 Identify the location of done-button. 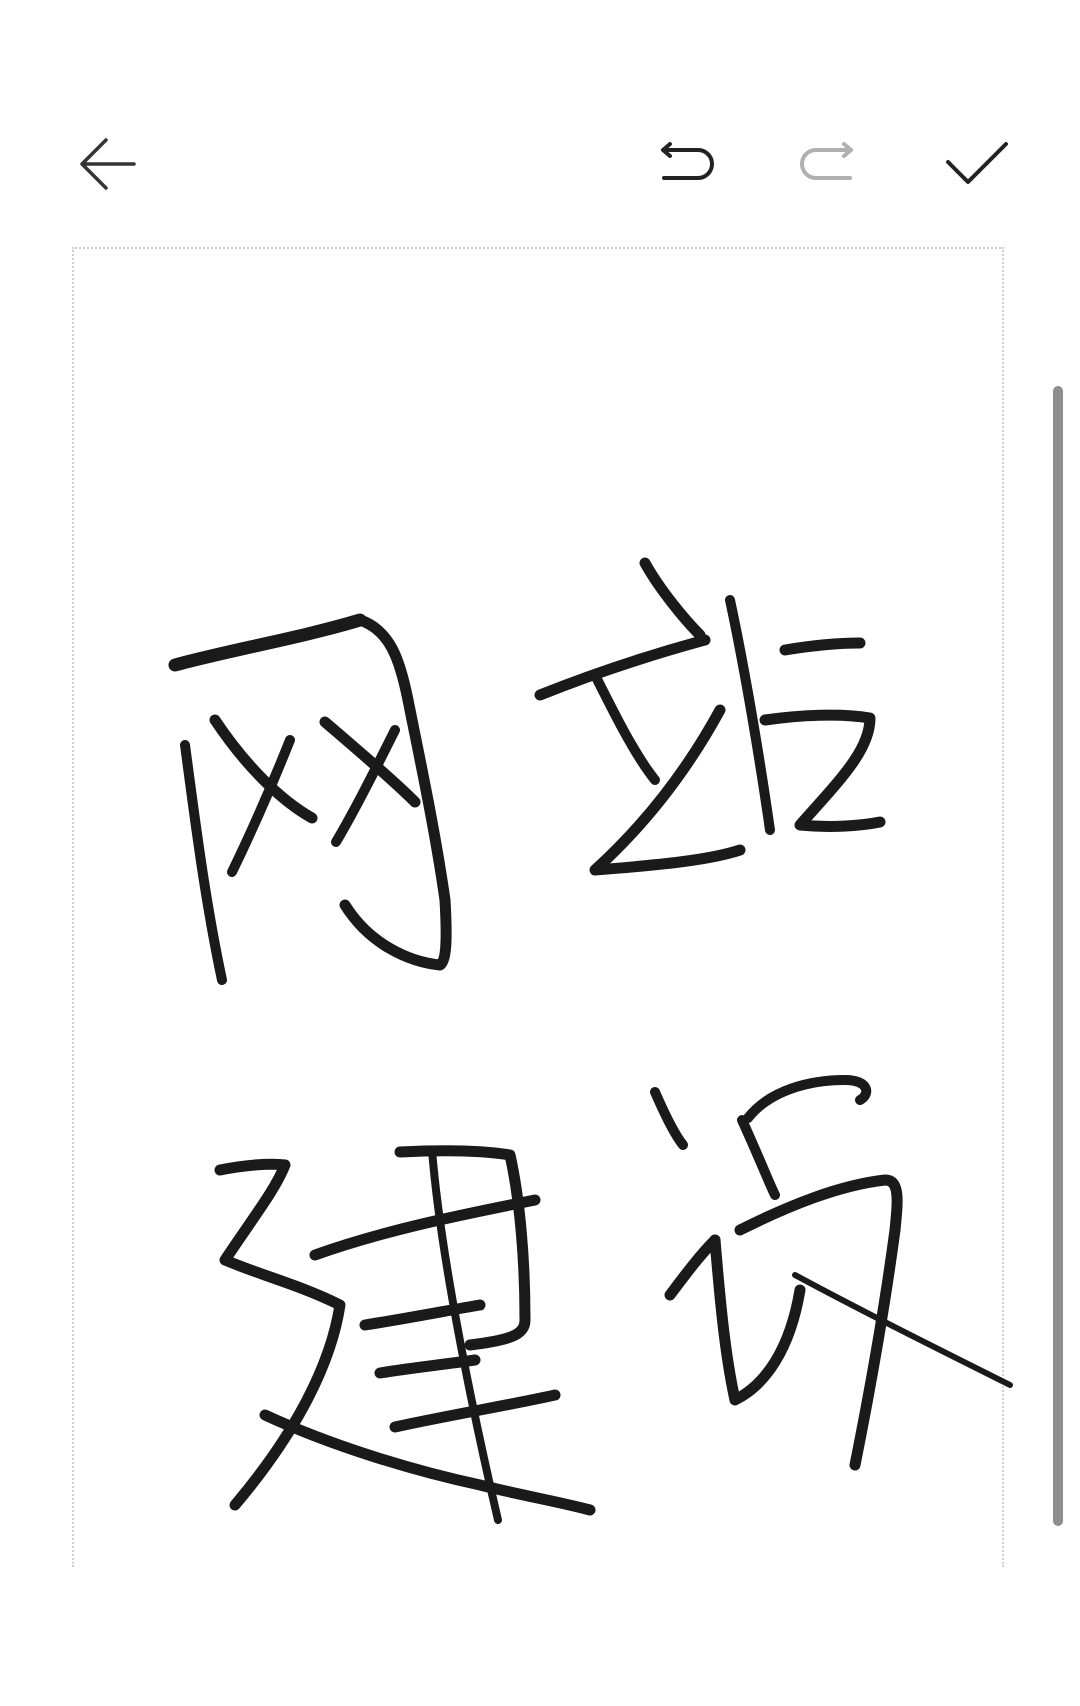
(976, 164).